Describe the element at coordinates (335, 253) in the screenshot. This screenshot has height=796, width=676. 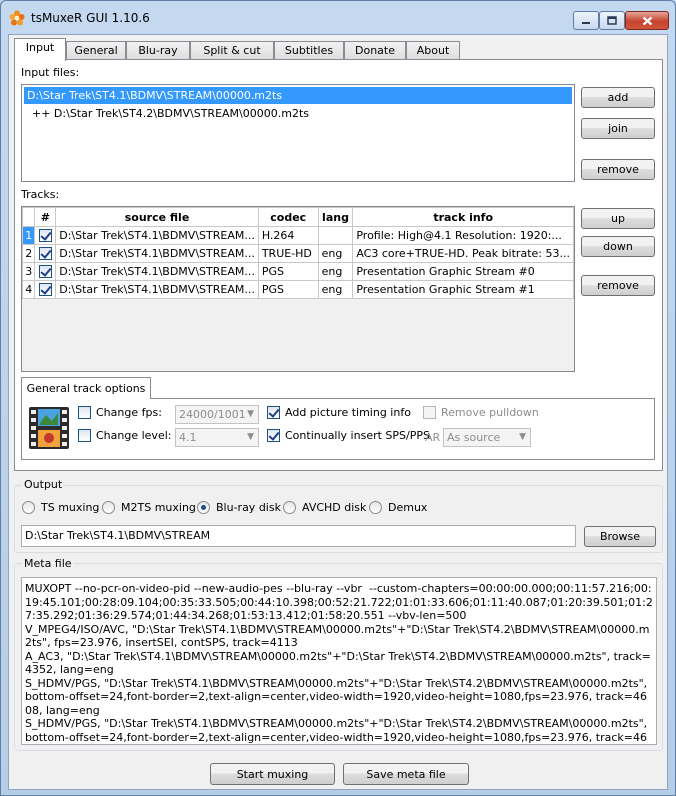
I see `track-lang: eng` at that location.